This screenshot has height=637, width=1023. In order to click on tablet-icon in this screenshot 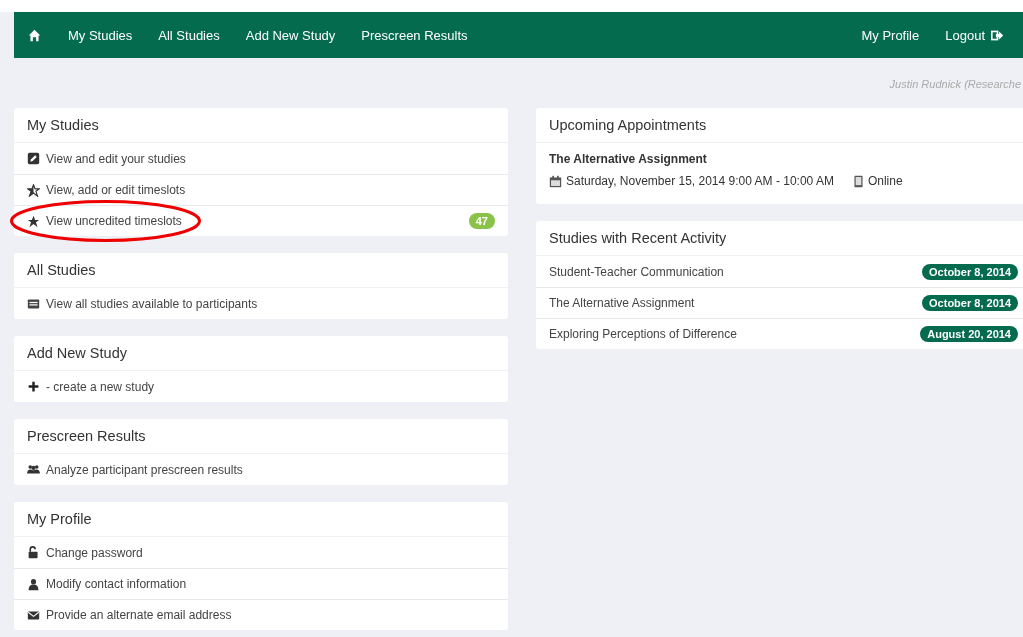, I will do `click(858, 181)`.